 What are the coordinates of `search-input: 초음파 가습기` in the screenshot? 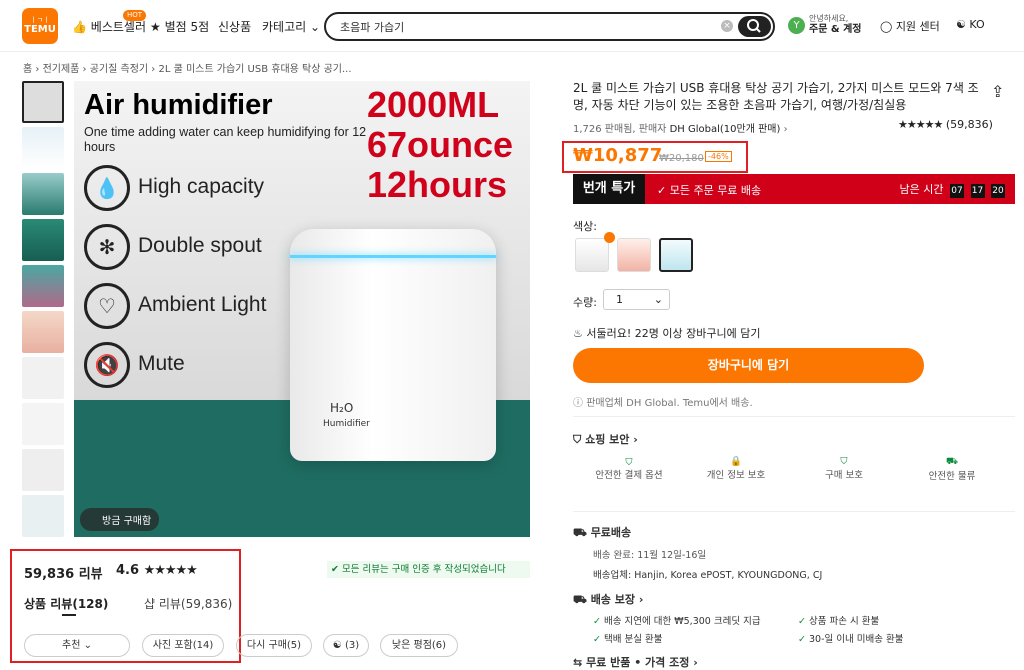 It's located at (372, 27).